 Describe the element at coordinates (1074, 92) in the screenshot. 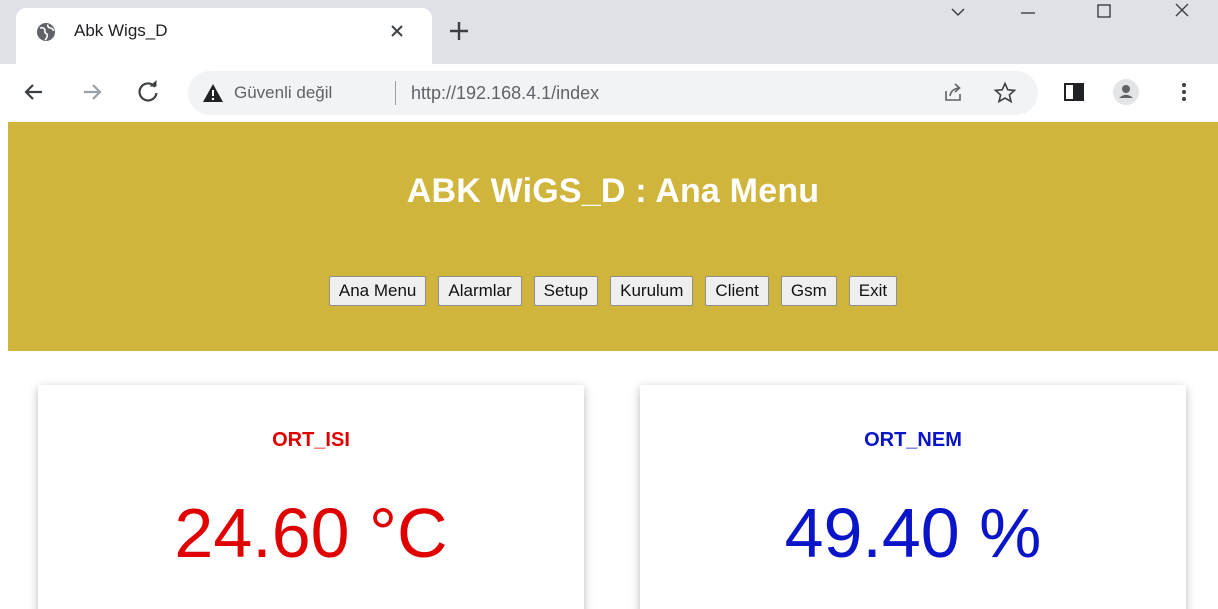

I see `side-panel-icon` at that location.